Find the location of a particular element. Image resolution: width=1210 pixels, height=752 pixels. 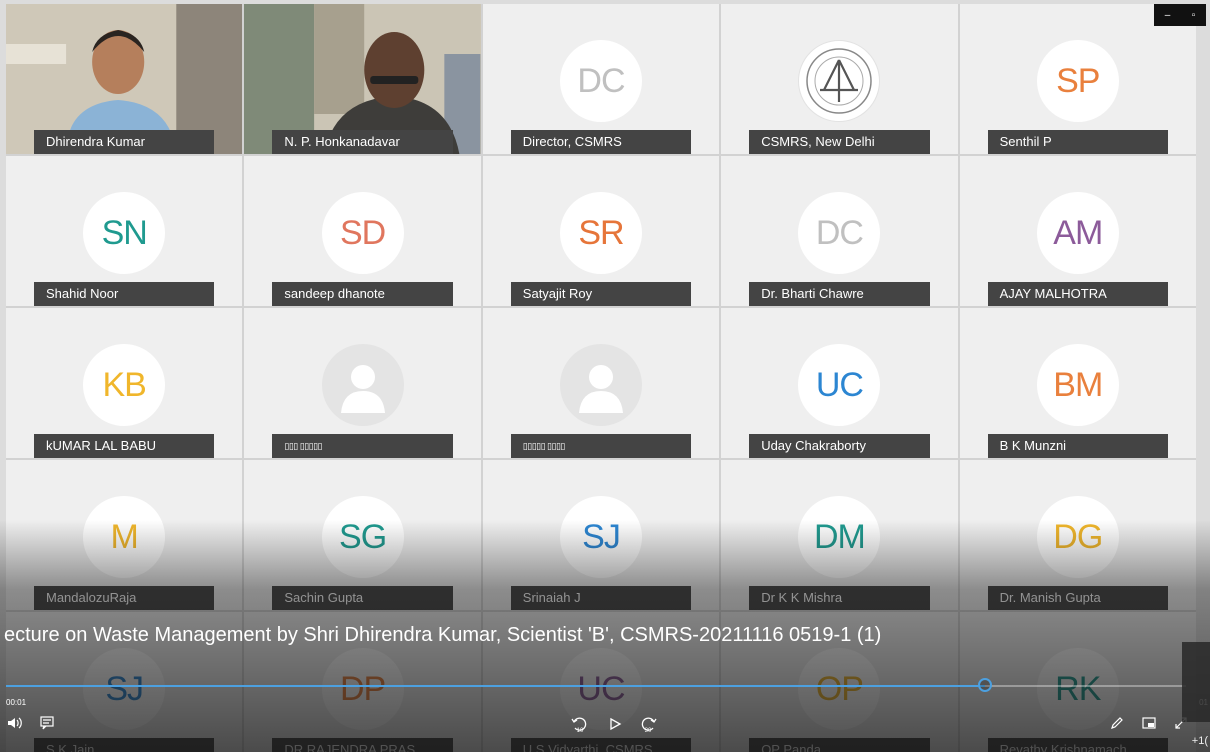

participant-name-label: N. P. Honkanadavar is located at coordinates (362, 142).